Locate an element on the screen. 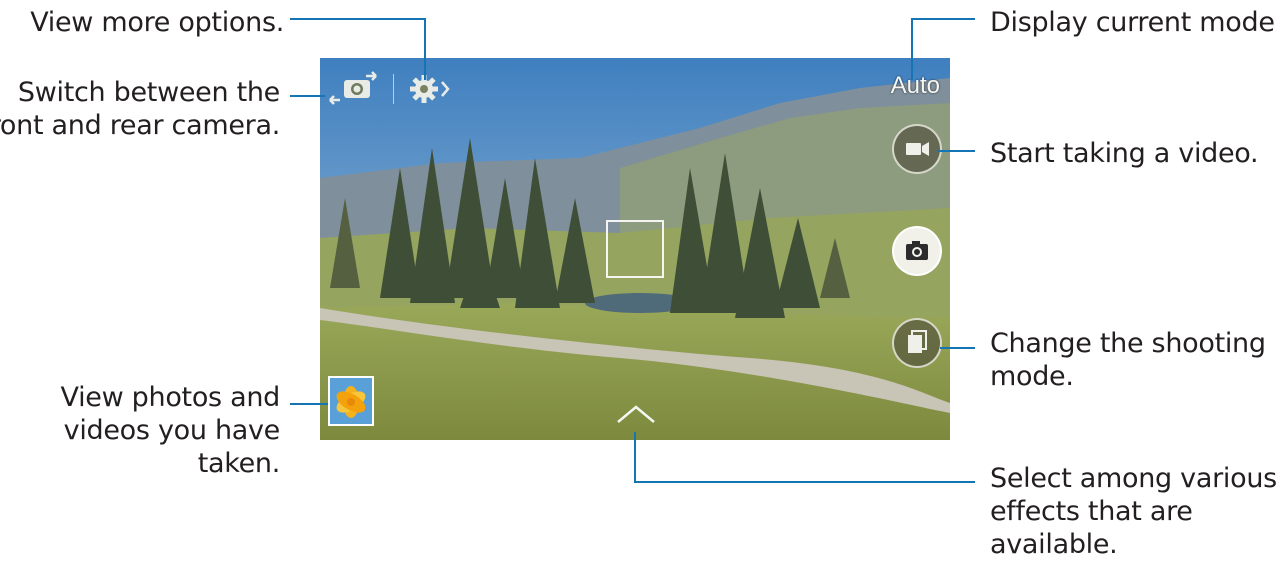 This screenshot has height=564, width=1276. callout-line: View photos and is located at coordinates (170, 397).